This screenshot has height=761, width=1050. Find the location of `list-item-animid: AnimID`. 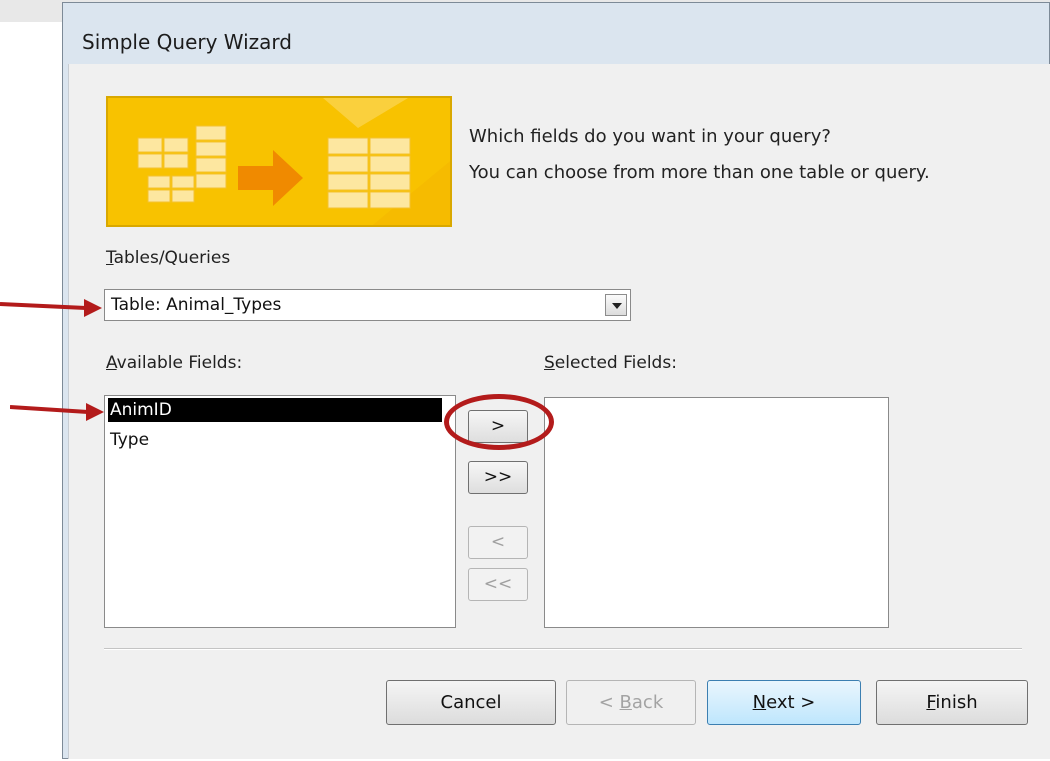

list-item-animid: AnimID is located at coordinates (275, 410).